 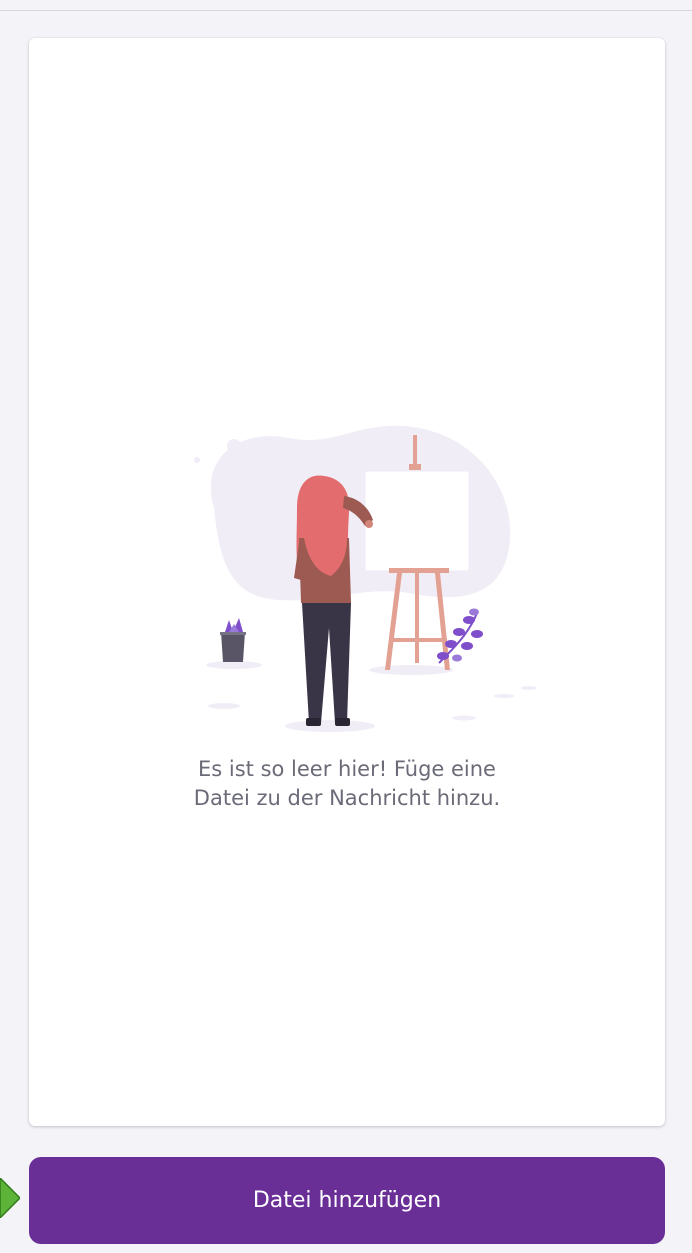 I want to click on woman-painting-easel-icon, so click(x=365, y=578).